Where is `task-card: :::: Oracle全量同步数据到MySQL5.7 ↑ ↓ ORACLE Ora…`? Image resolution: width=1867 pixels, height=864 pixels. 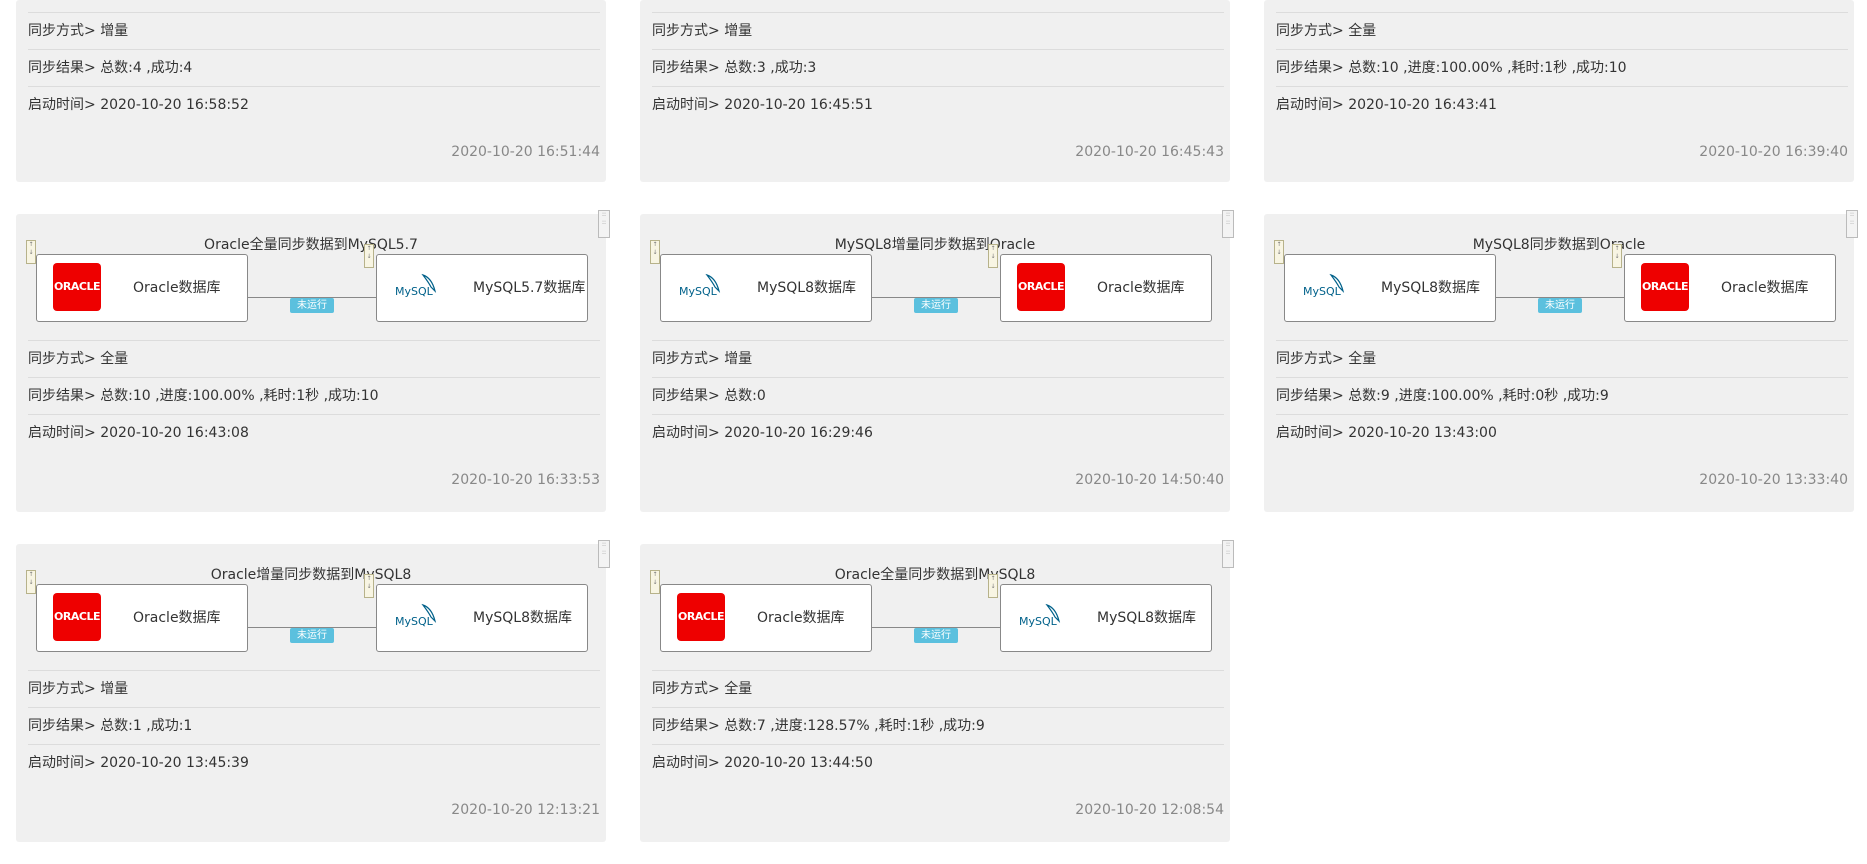 task-card: :::: Oracle全量同步数据到MySQL5.7 ↑ ↓ ORACLE Ora… is located at coordinates (313, 361).